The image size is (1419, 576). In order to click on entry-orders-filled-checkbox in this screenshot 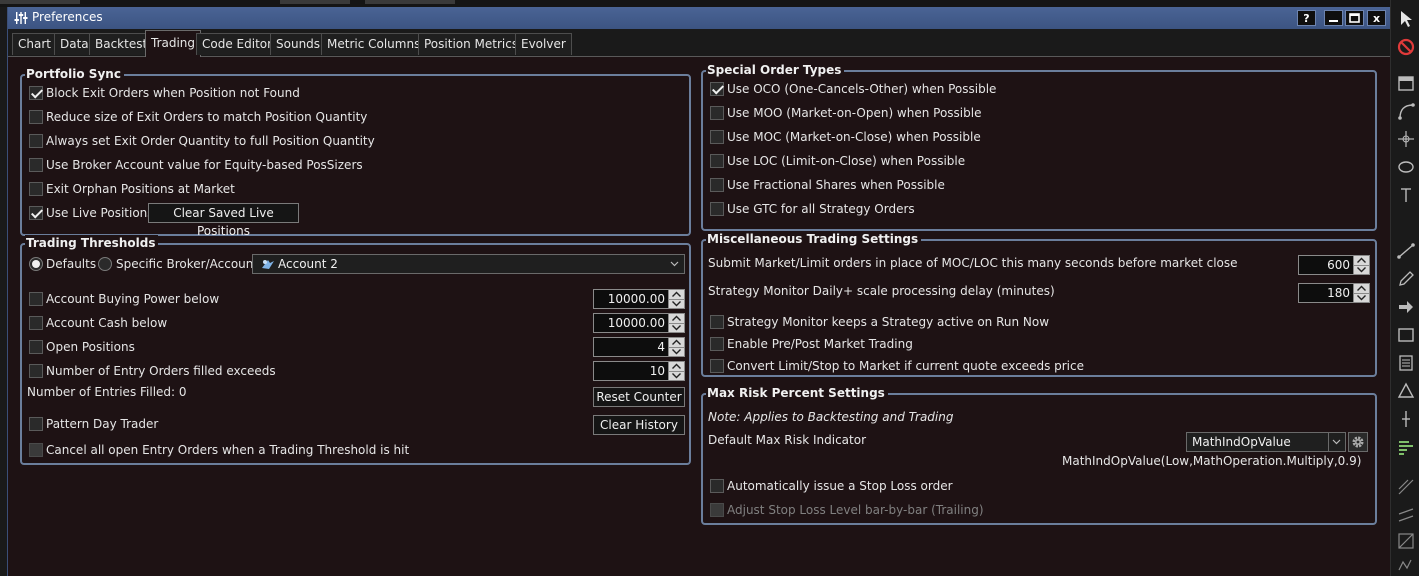, I will do `click(36, 371)`.